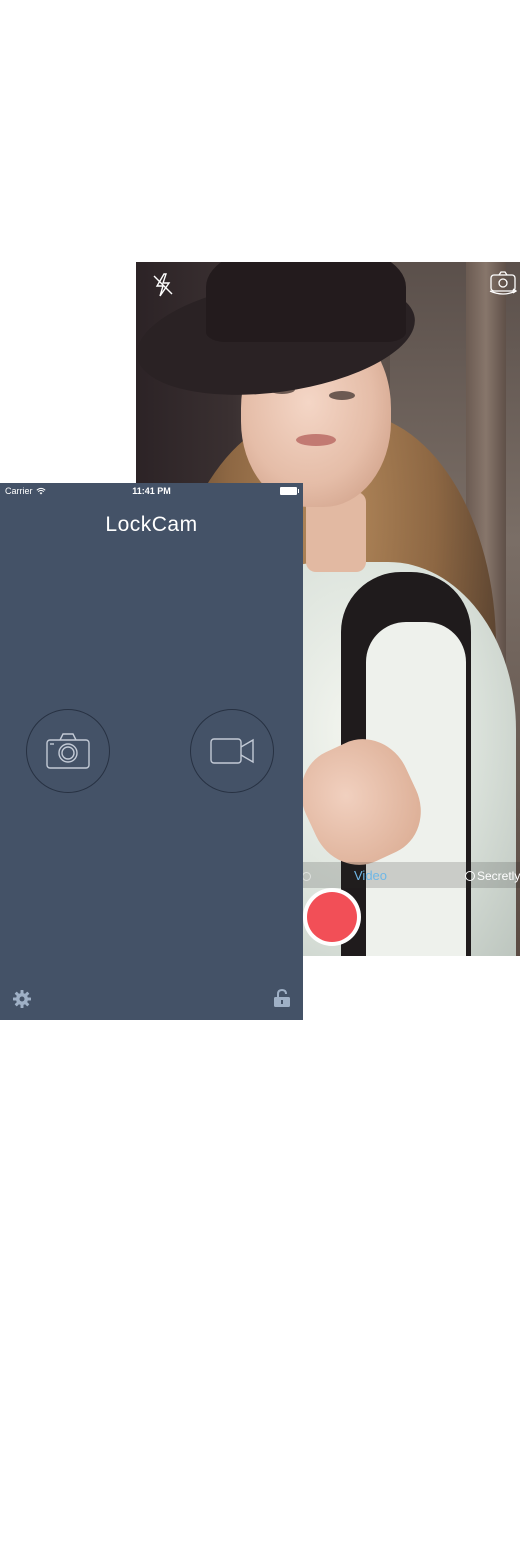 The height and width of the screenshot is (1560, 520). I want to click on photo-hat-crown, so click(306, 302).